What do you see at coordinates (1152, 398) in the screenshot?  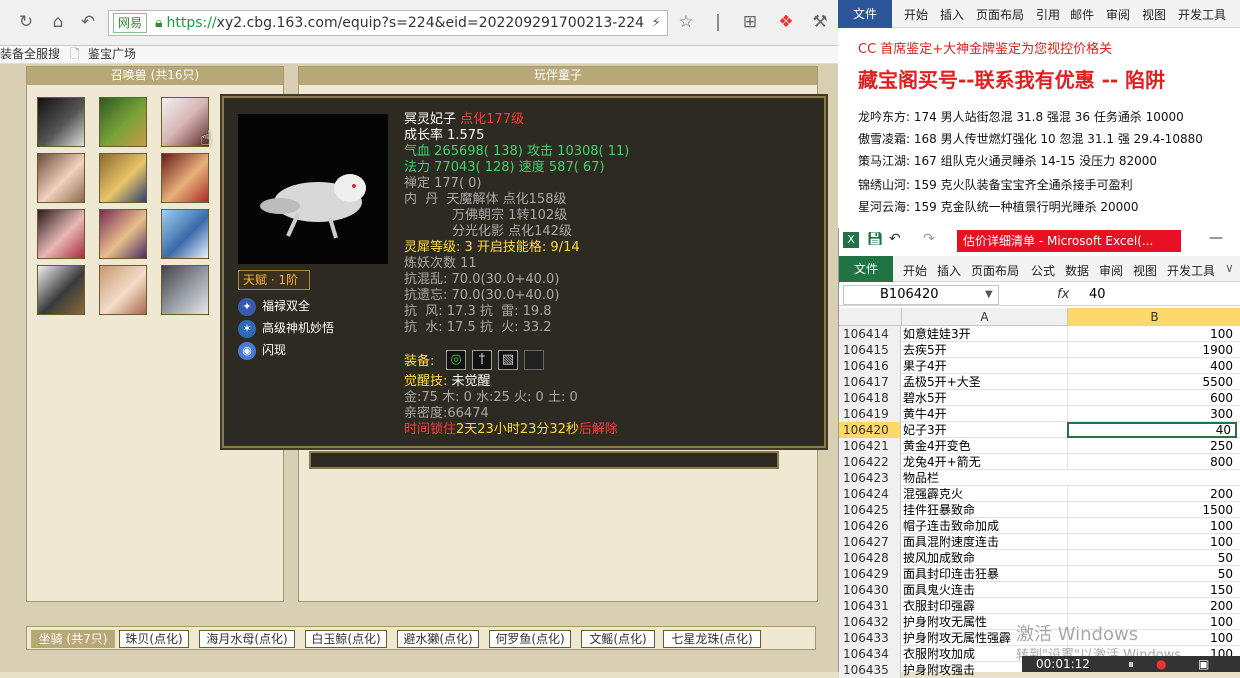 I see `cell-b: 600` at bounding box center [1152, 398].